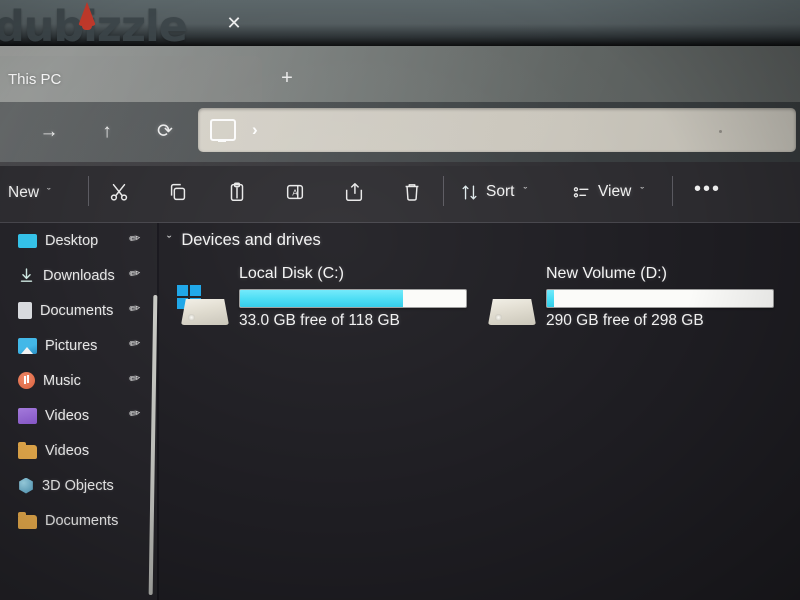 The height and width of the screenshot is (600, 800). I want to click on tab-label: This PC, so click(35, 79).